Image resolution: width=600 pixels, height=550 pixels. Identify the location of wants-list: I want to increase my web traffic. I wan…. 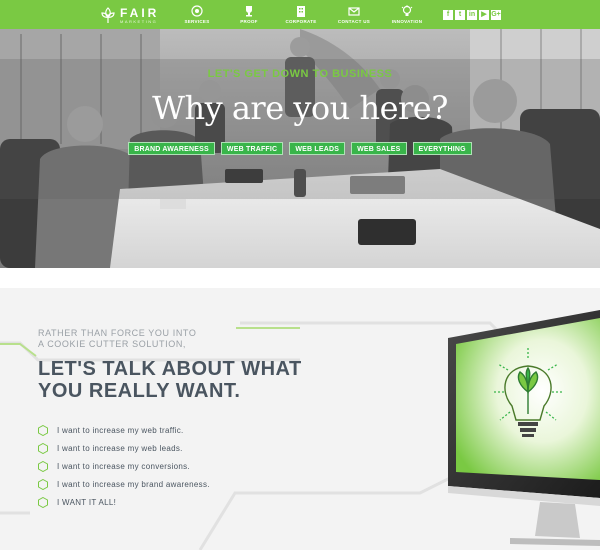
(124, 466).